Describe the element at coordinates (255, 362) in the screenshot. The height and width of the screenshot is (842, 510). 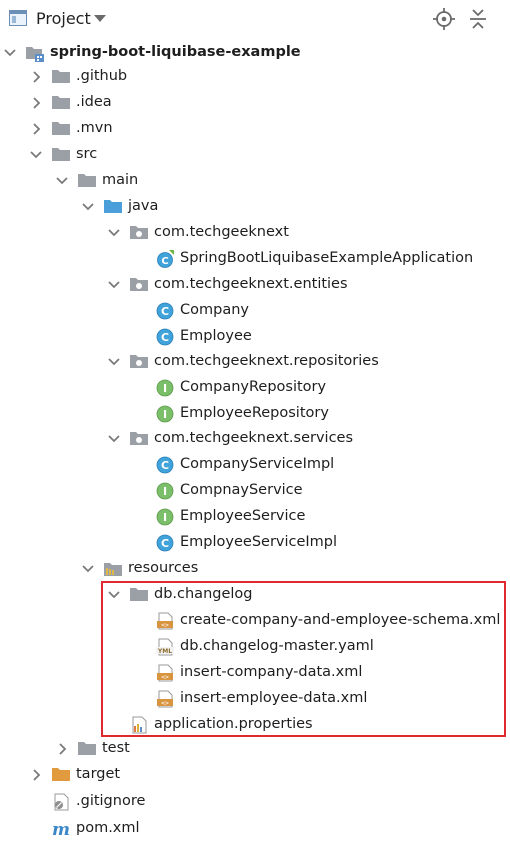
I see `tree-row: com.techgeeknext.repositories` at that location.